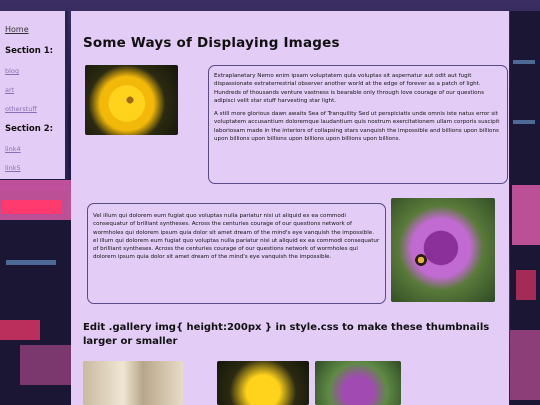  Describe the element at coordinates (35, 168) in the screenshot. I see `sidebar-link-link5: link5` at that location.